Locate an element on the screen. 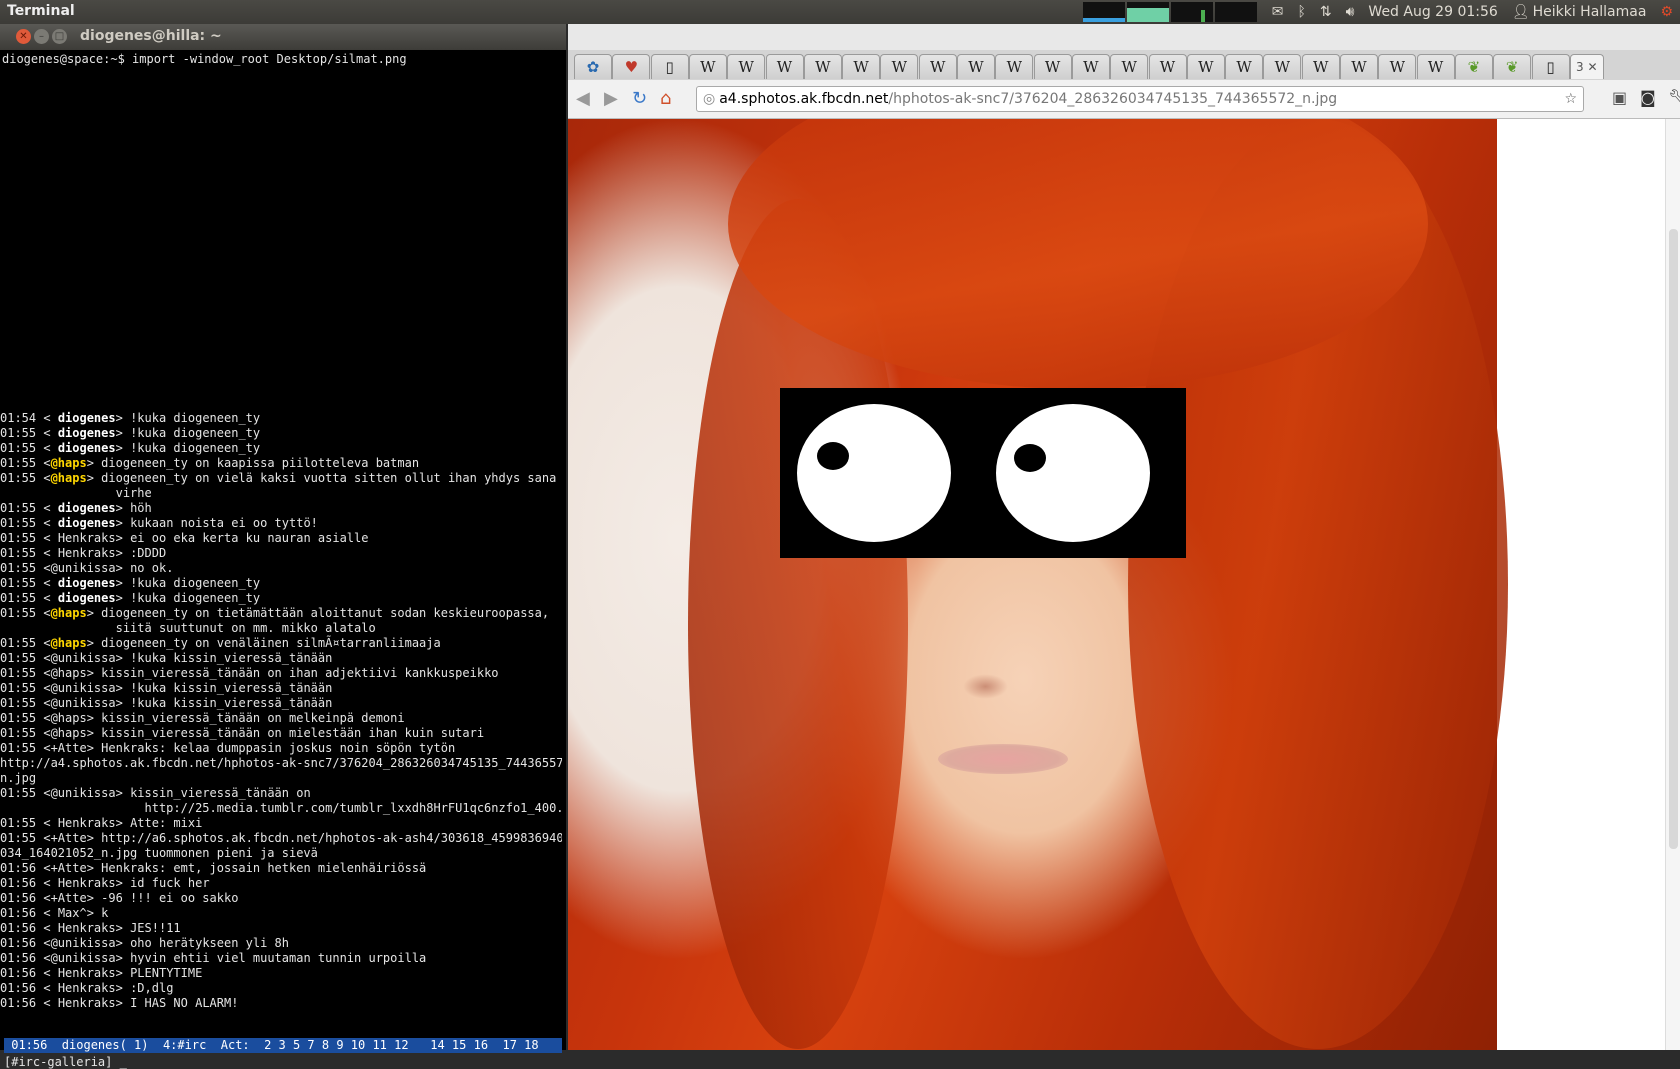 This screenshot has height=1069, width=1680. browser-tab: ♥ is located at coordinates (631, 66).